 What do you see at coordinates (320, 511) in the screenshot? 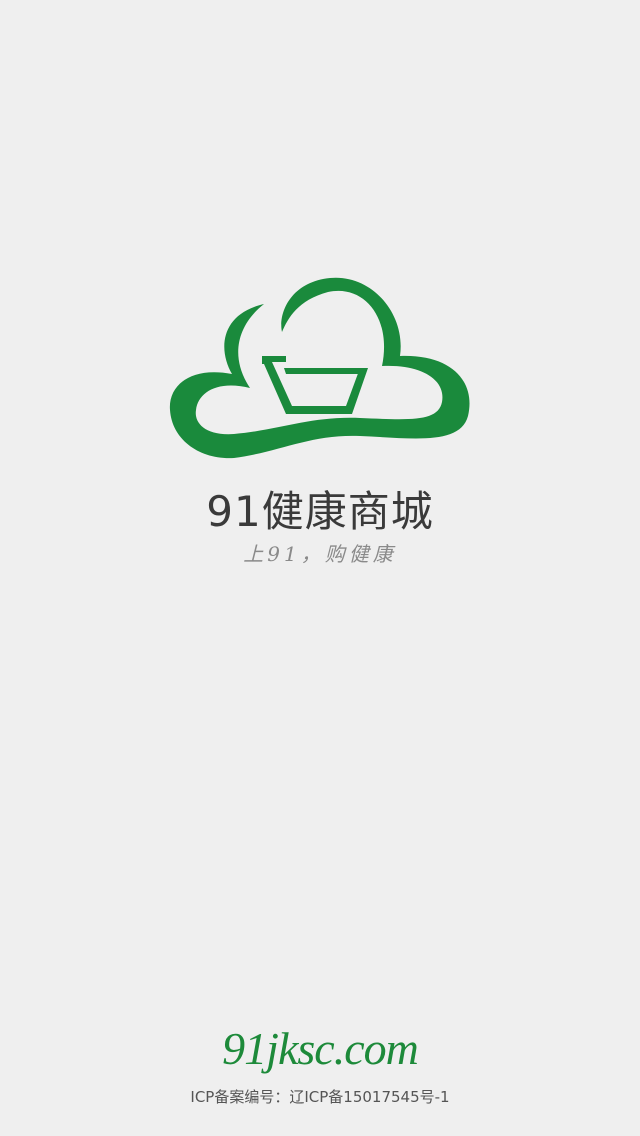
I see `app-name: 91健康商城` at bounding box center [320, 511].